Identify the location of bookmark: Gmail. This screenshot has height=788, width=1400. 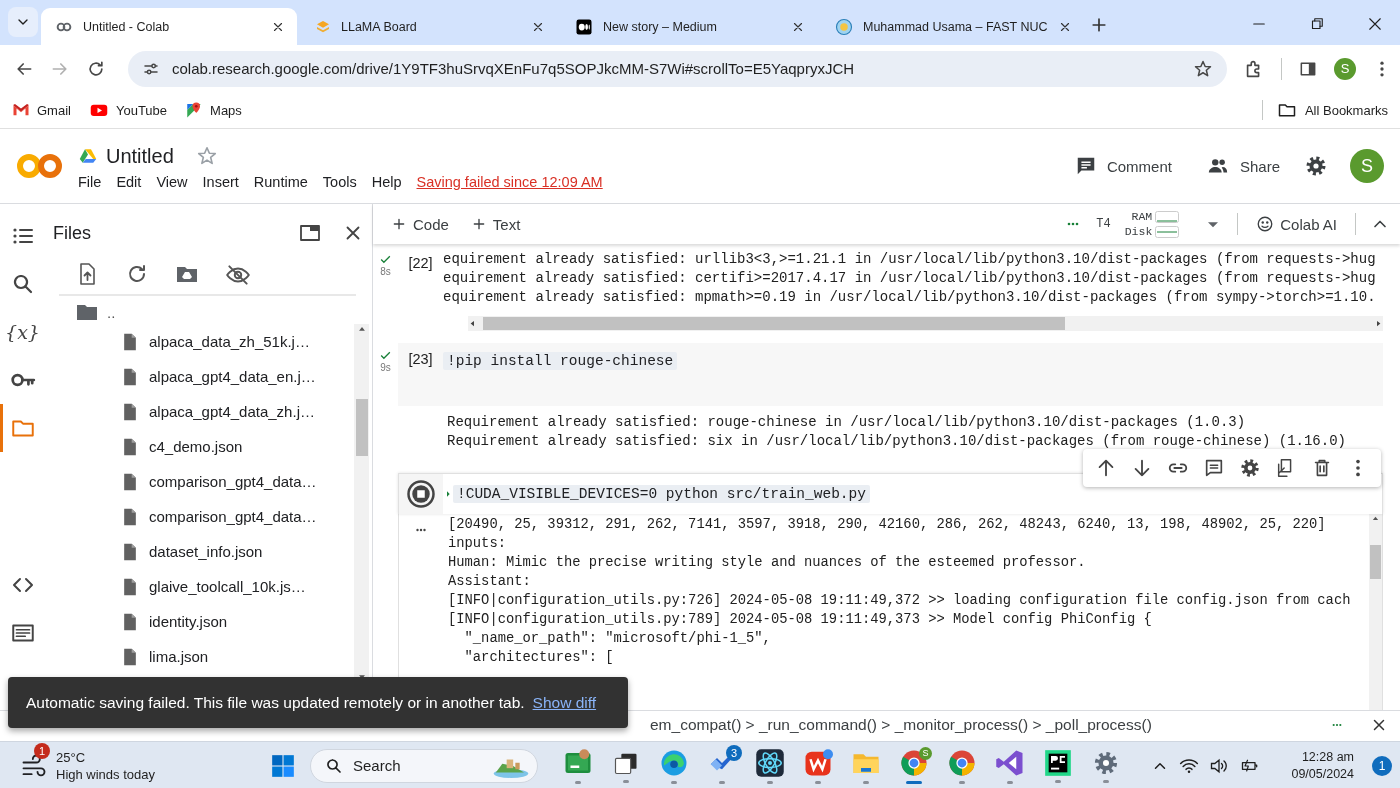
(41, 110).